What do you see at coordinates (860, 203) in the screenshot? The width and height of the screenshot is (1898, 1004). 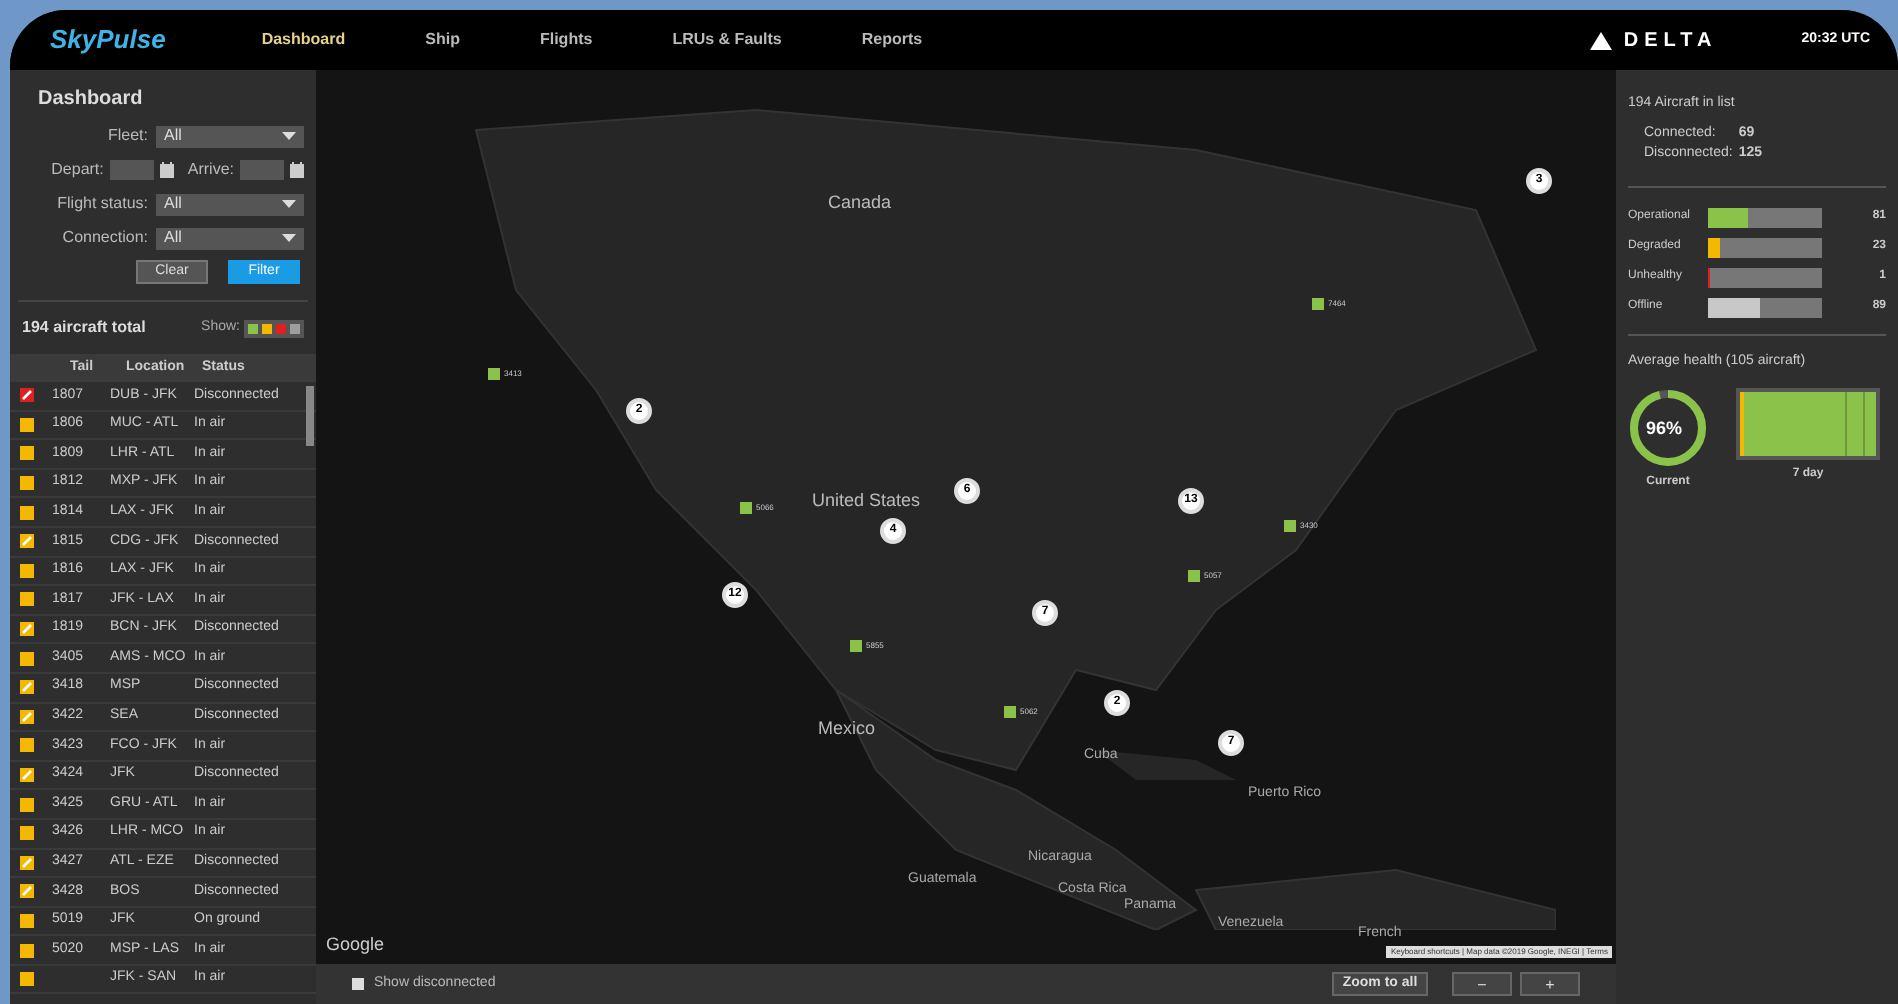 I see `map-label: Canada` at bounding box center [860, 203].